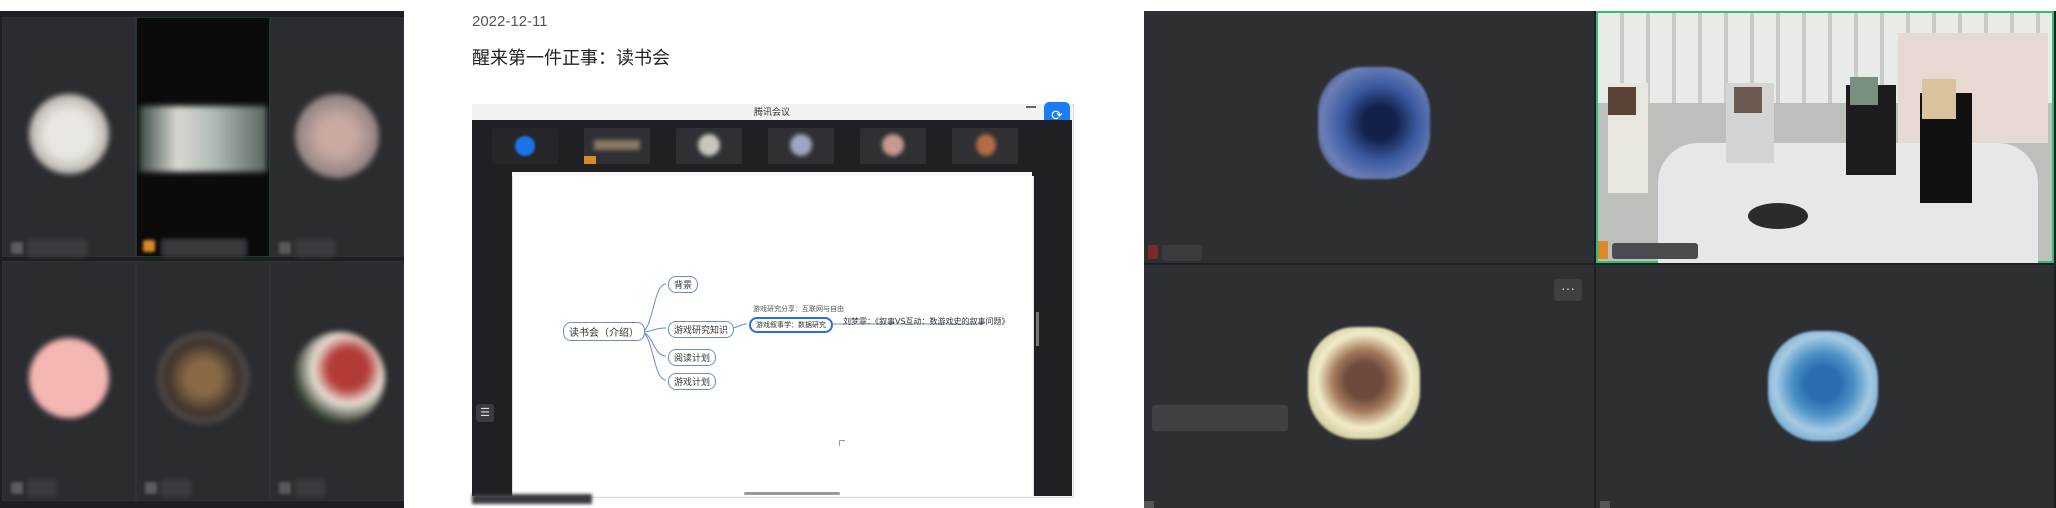  Describe the element at coordinates (683, 284) in the screenshot. I see `mindmap-node: 背景` at that location.